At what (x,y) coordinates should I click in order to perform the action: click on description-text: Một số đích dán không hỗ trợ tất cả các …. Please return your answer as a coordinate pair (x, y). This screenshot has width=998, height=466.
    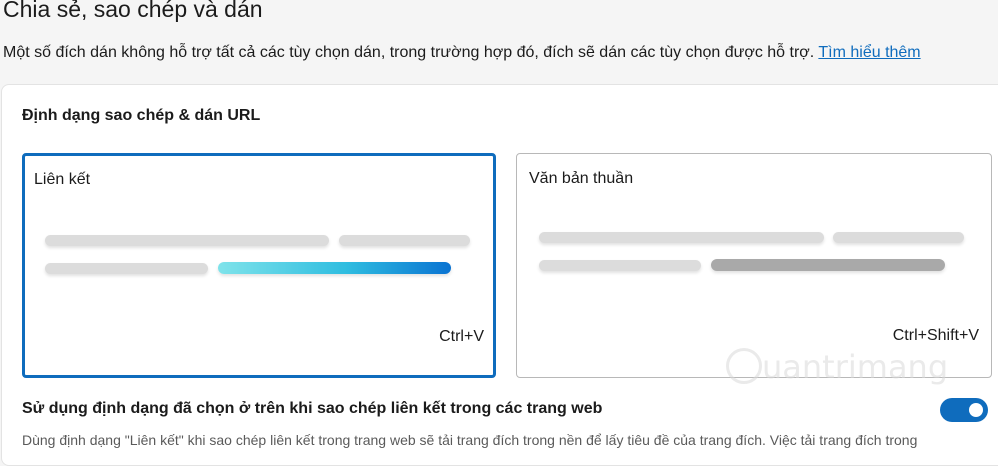
    Looking at the image, I should click on (409, 52).